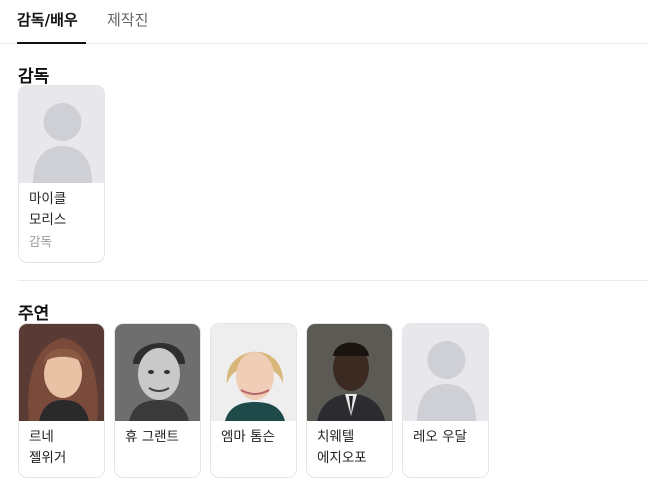  I want to click on person-card-cast-3: 엠마 톰슨, so click(253, 400).